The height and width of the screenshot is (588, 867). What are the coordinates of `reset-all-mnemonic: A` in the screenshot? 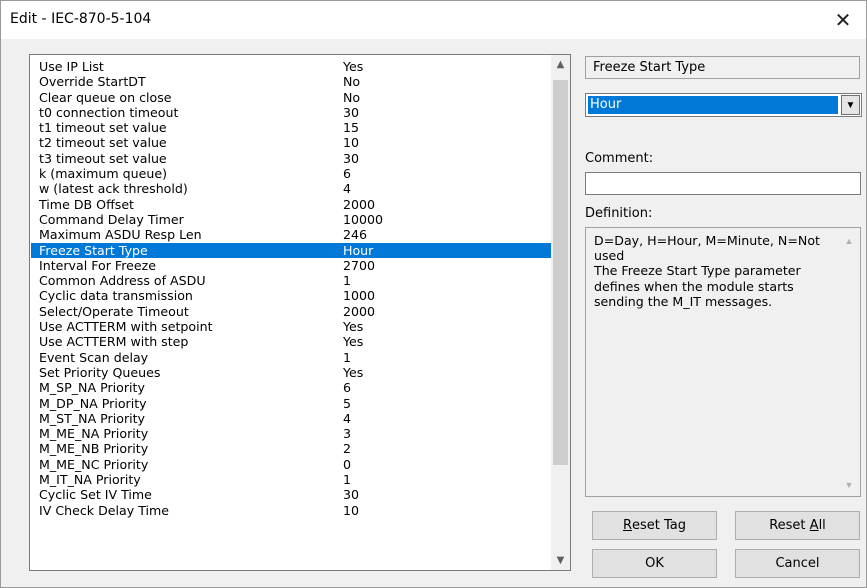 It's located at (814, 525).